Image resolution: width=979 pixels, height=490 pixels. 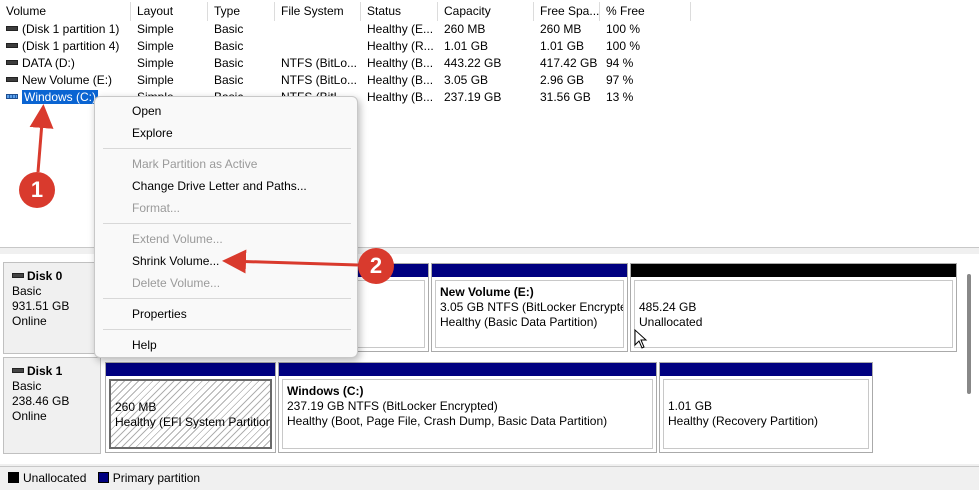 What do you see at coordinates (71, 29) in the screenshot?
I see `volume-name: (Disk 1 partition 1)` at bounding box center [71, 29].